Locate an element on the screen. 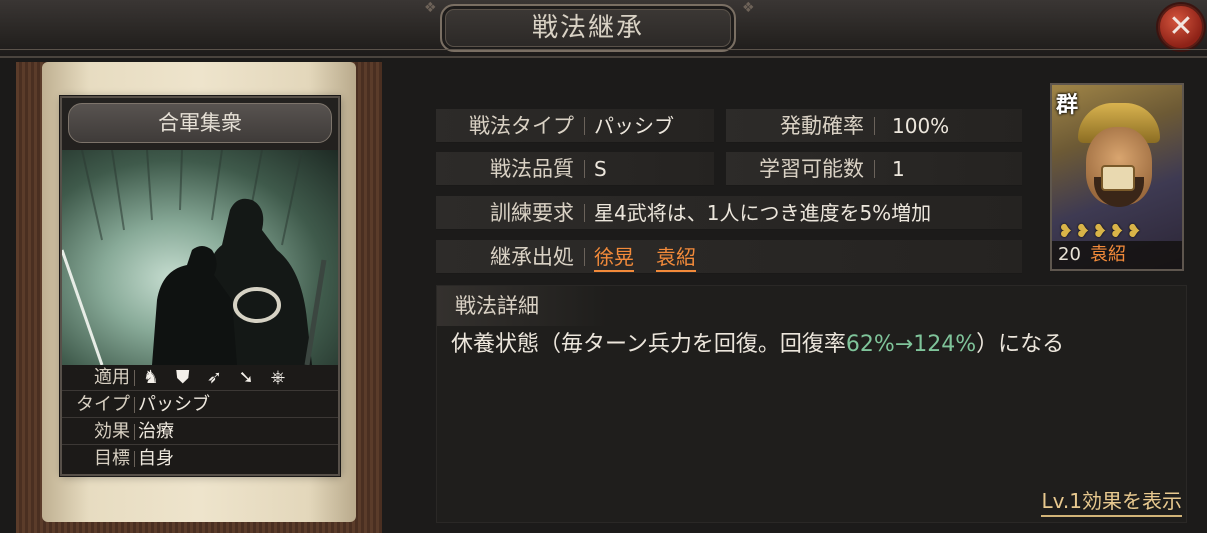  field-learnable-count: 学習可能数 1 is located at coordinates (874, 169).